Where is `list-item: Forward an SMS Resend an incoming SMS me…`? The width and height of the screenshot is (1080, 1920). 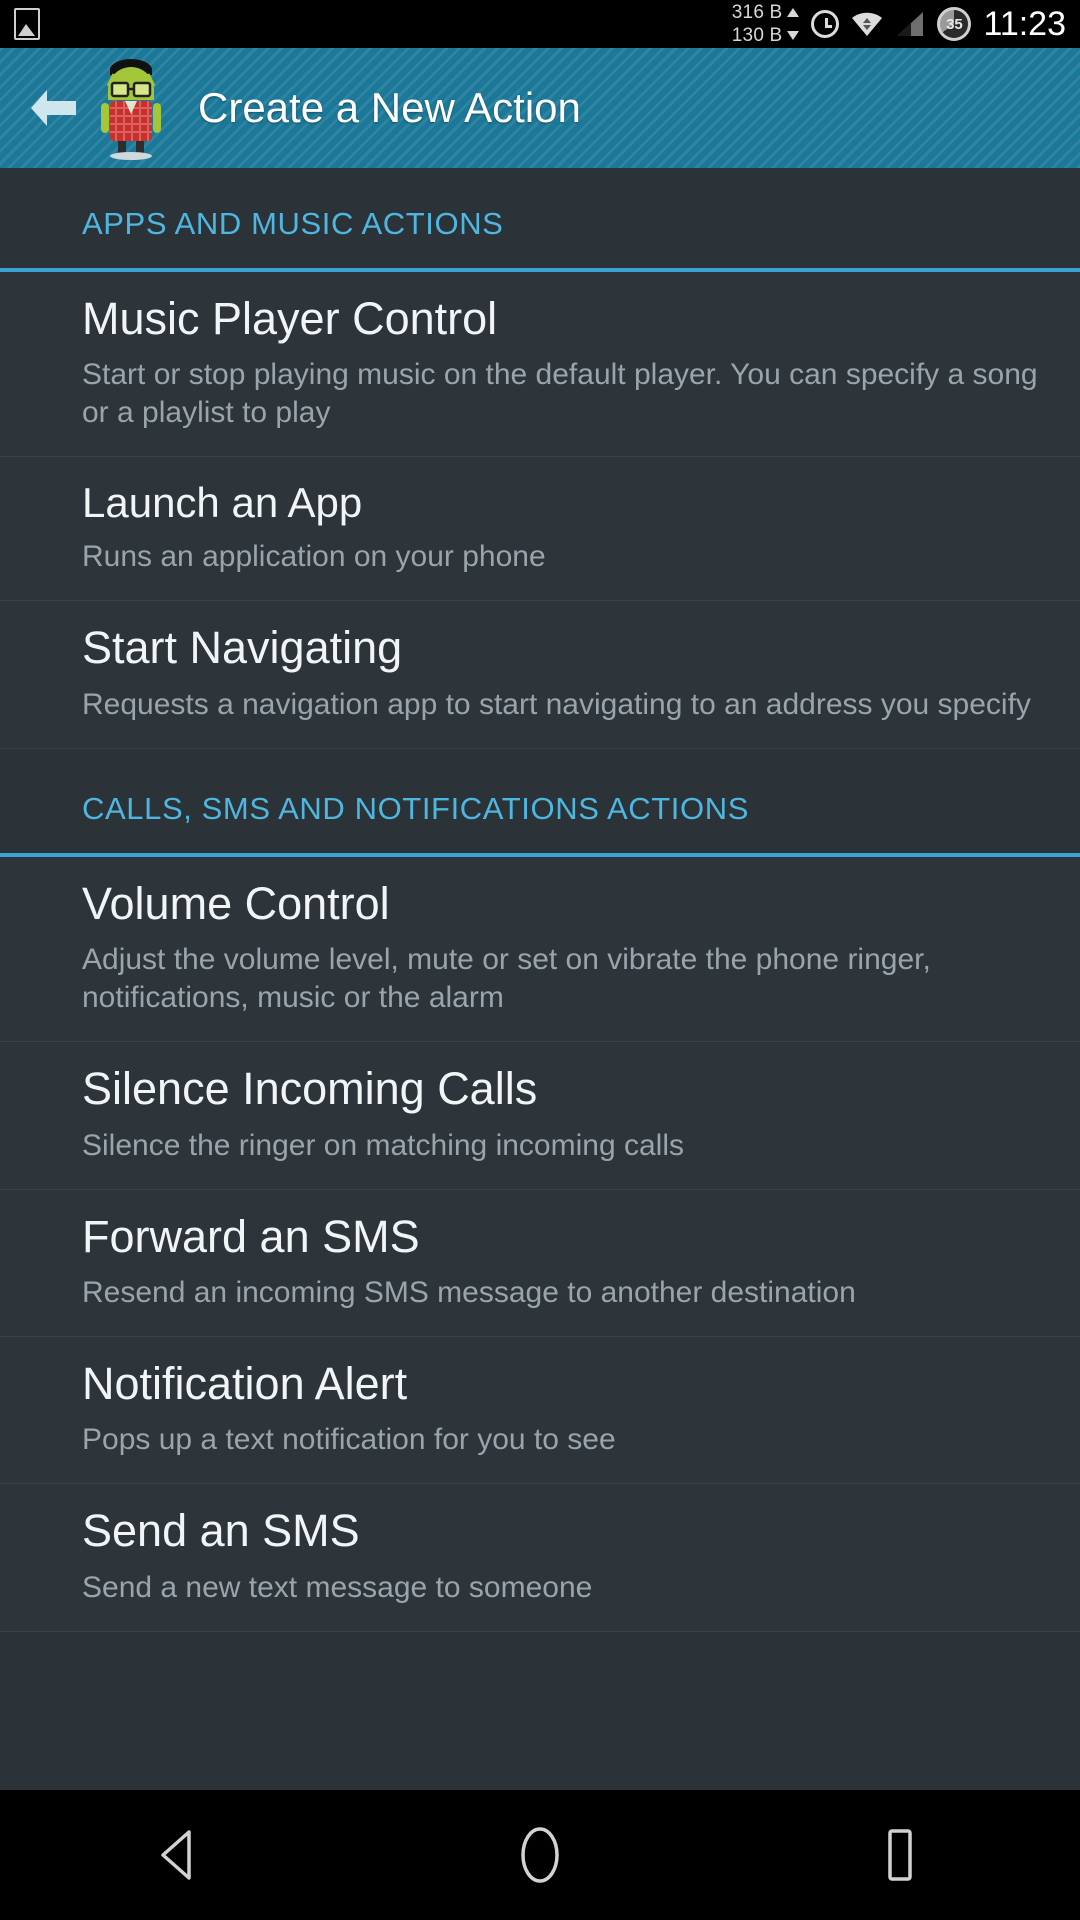
list-item: Forward an SMS Resend an incoming SMS me… is located at coordinates (540, 1263).